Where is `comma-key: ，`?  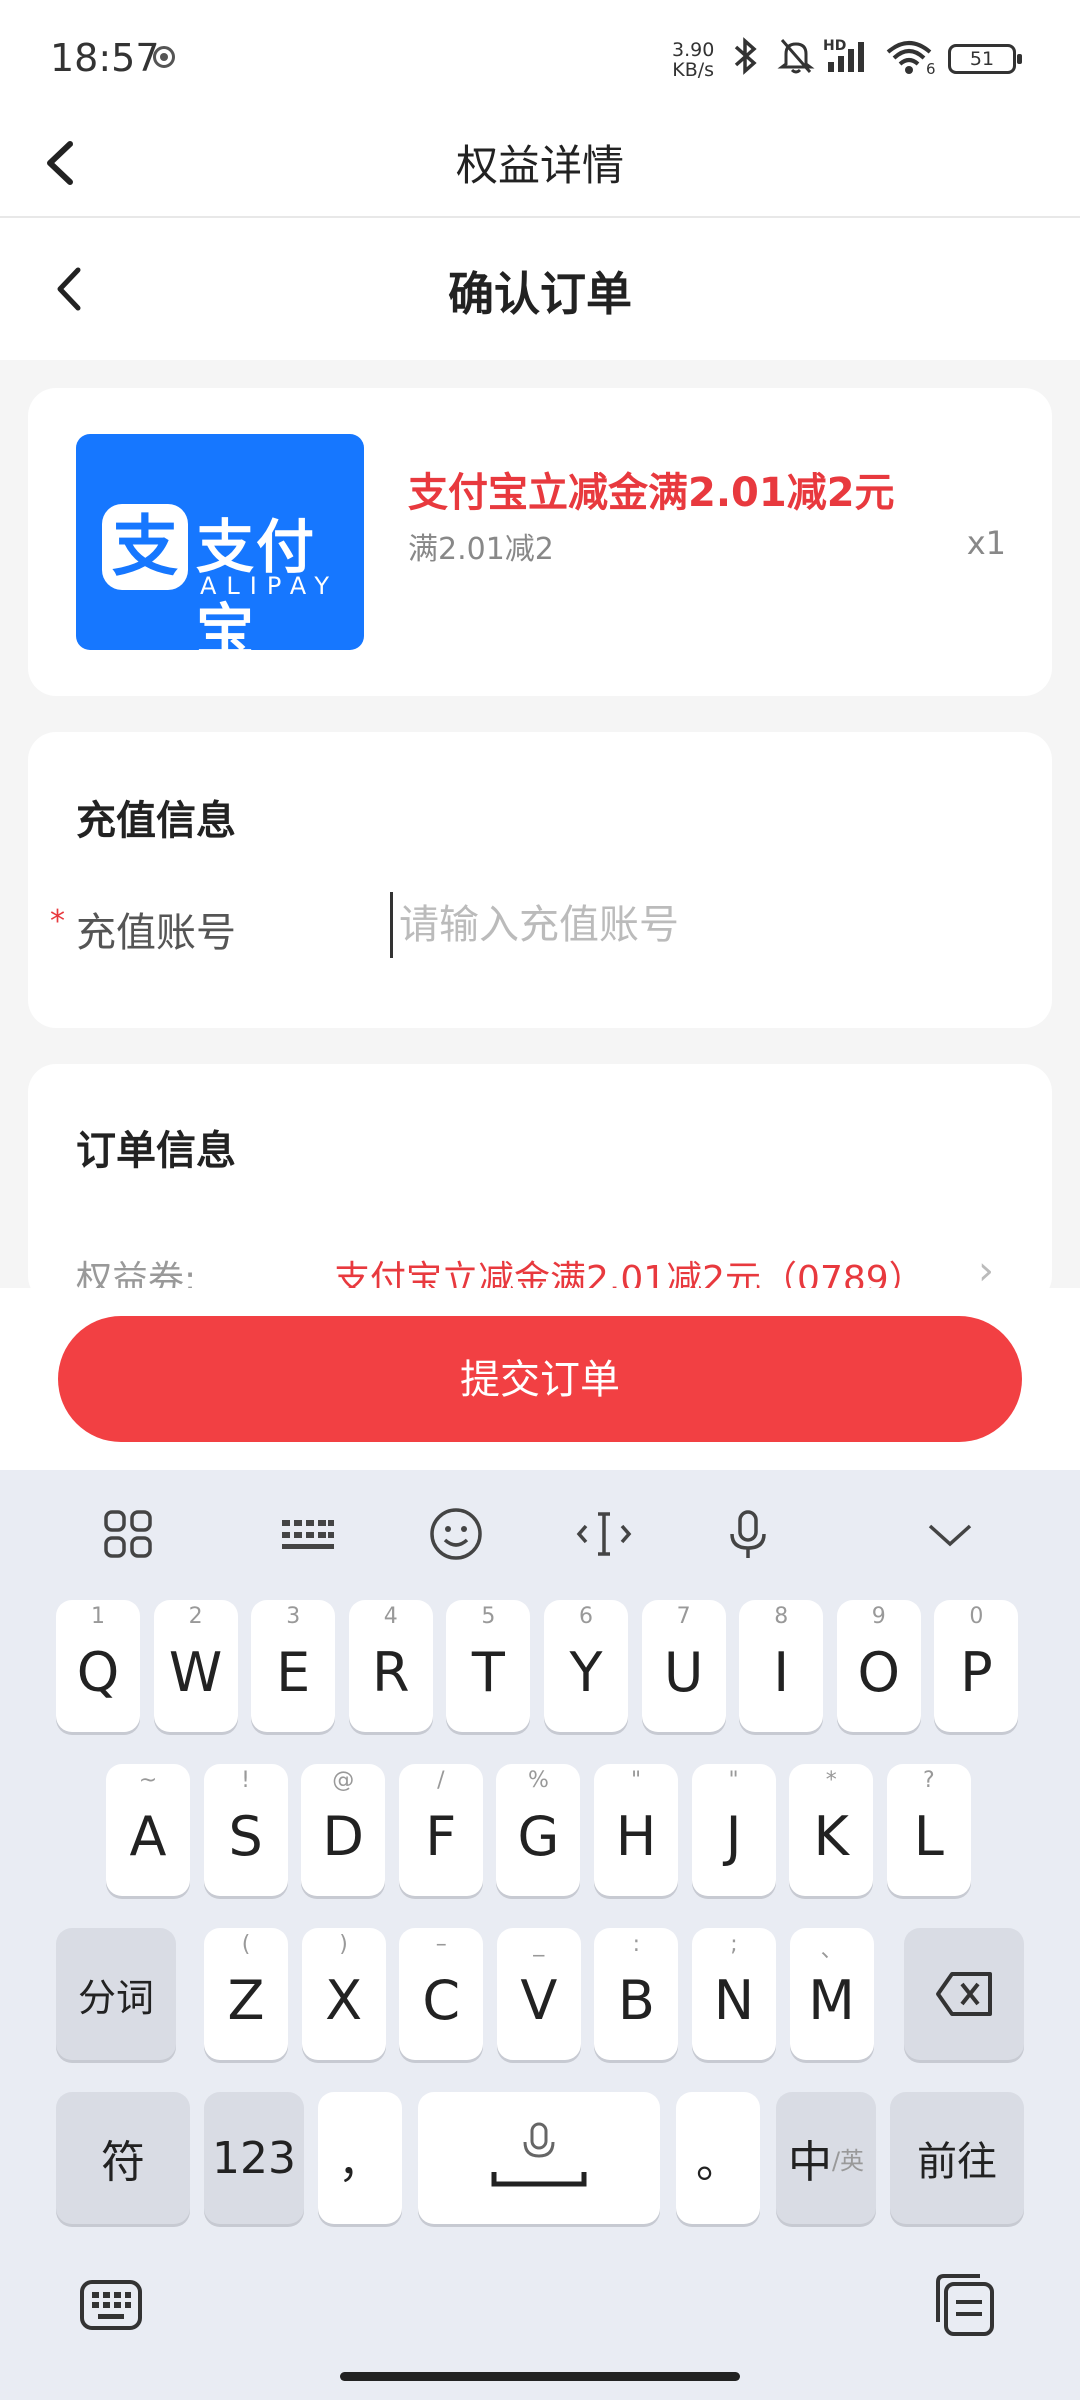
comma-key: ， is located at coordinates (360, 2158).